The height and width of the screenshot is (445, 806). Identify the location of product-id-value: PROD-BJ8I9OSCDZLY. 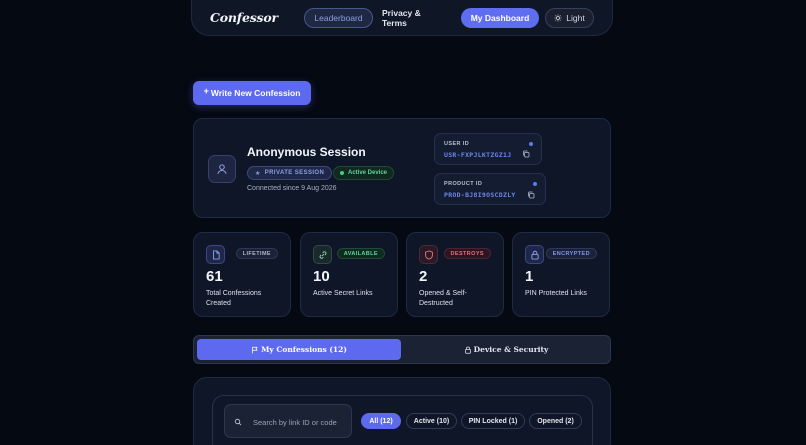
(480, 195).